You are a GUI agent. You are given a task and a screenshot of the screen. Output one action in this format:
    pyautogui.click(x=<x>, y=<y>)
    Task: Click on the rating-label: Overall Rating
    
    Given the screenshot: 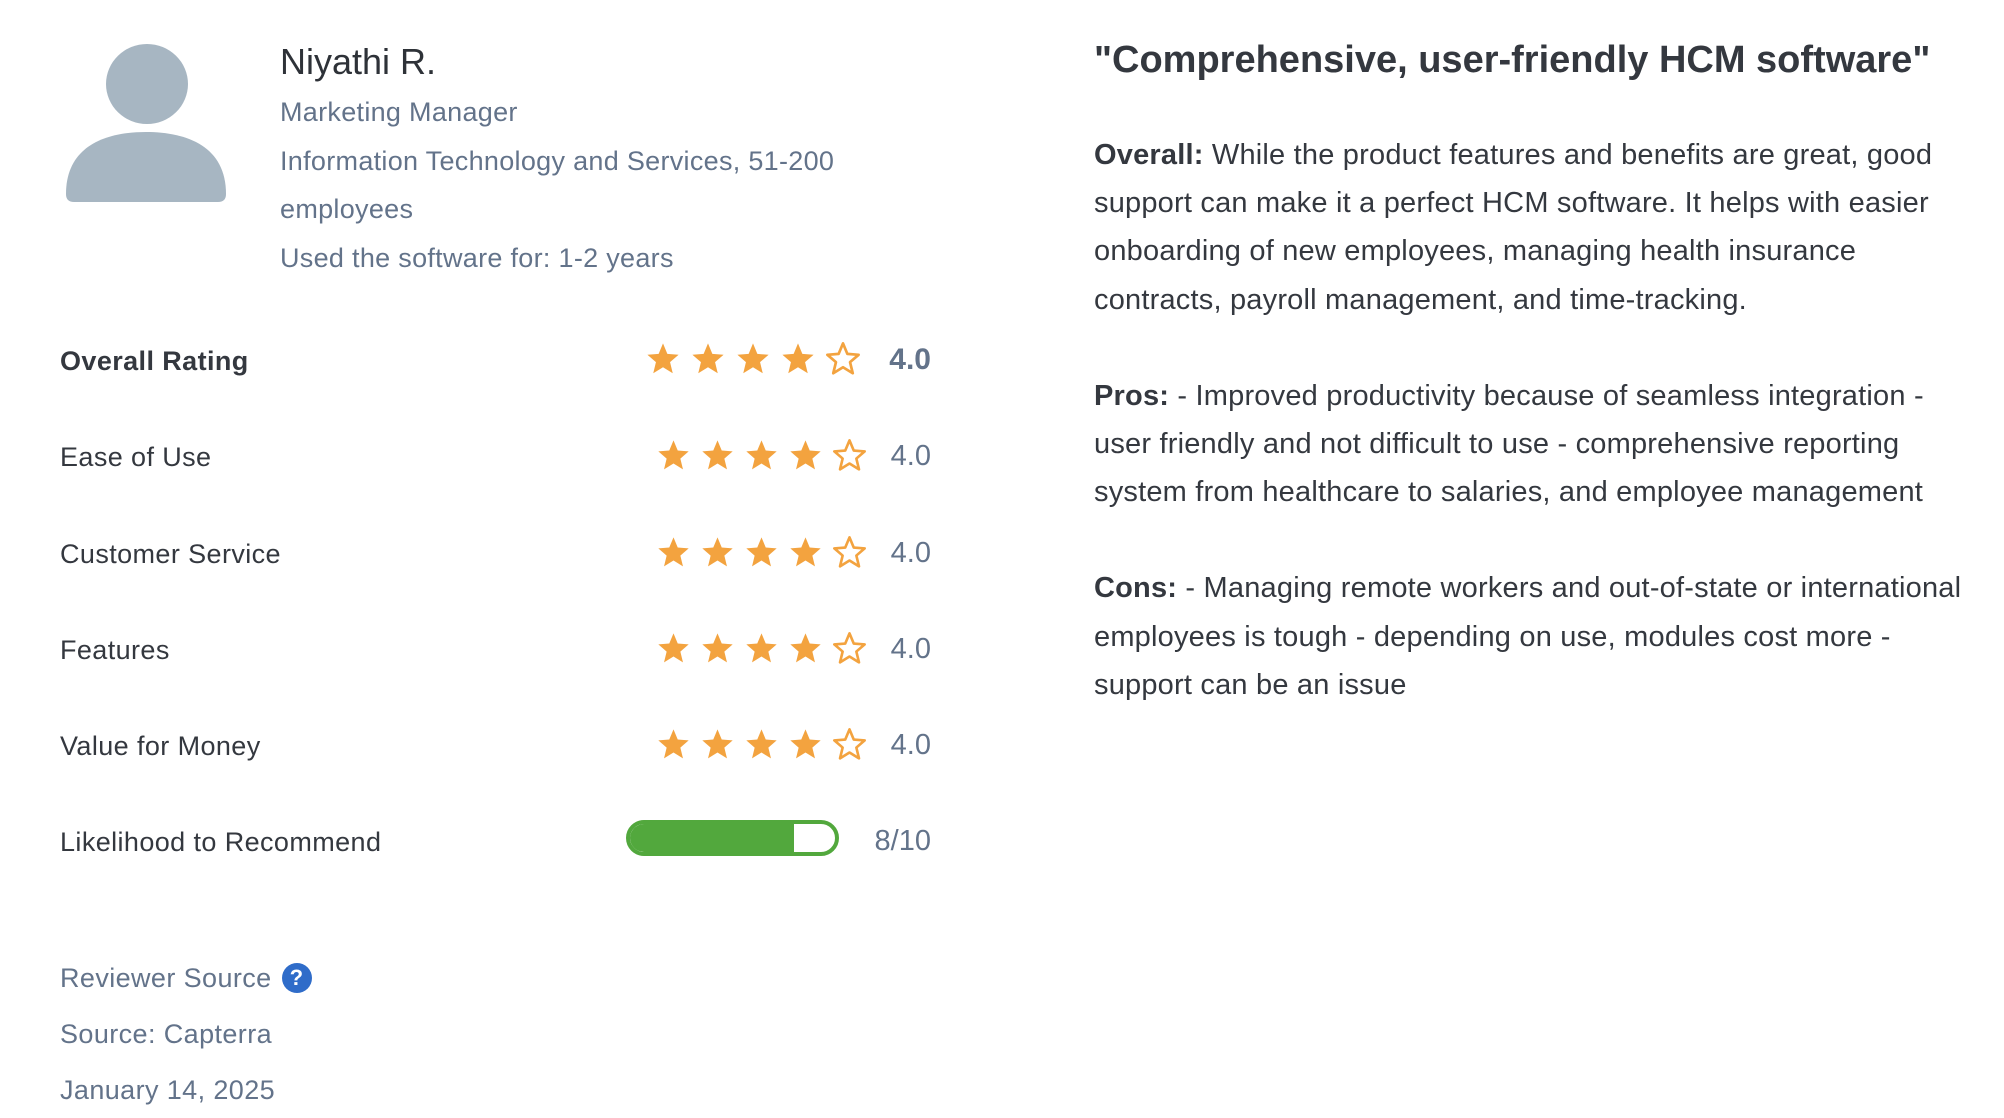 What is the action you would take?
    pyautogui.click(x=154, y=361)
    